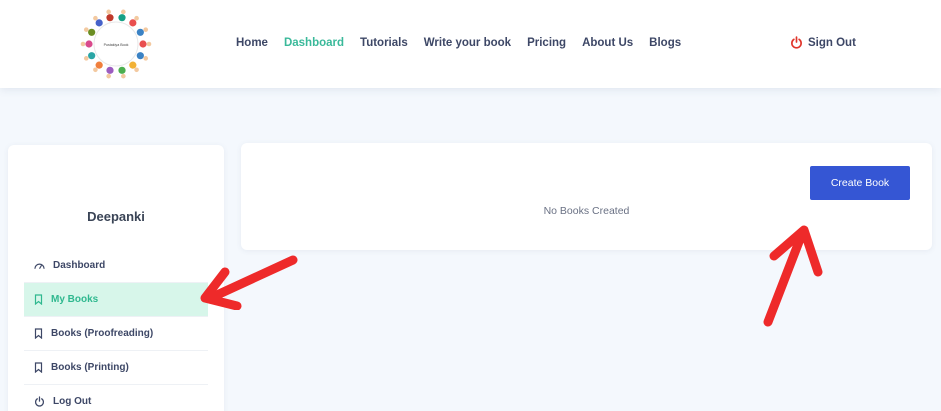  Describe the element at coordinates (665, 43) in the screenshot. I see `nav-blogs: Blogs` at that location.